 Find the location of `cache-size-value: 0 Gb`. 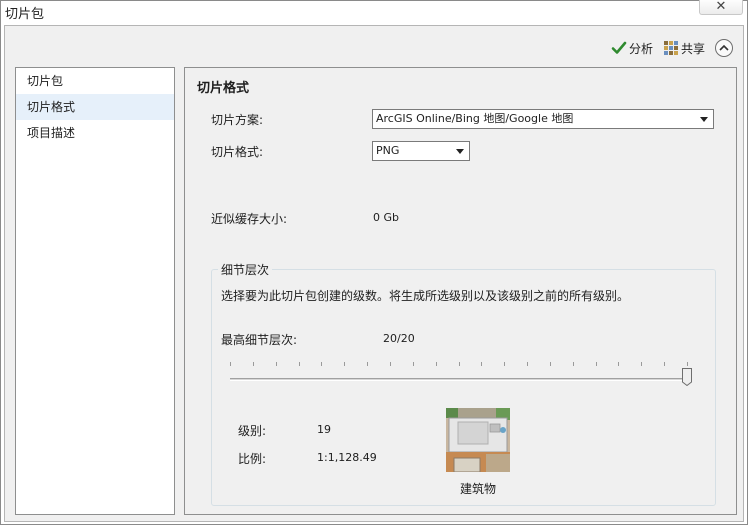

cache-size-value: 0 Gb is located at coordinates (386, 217).